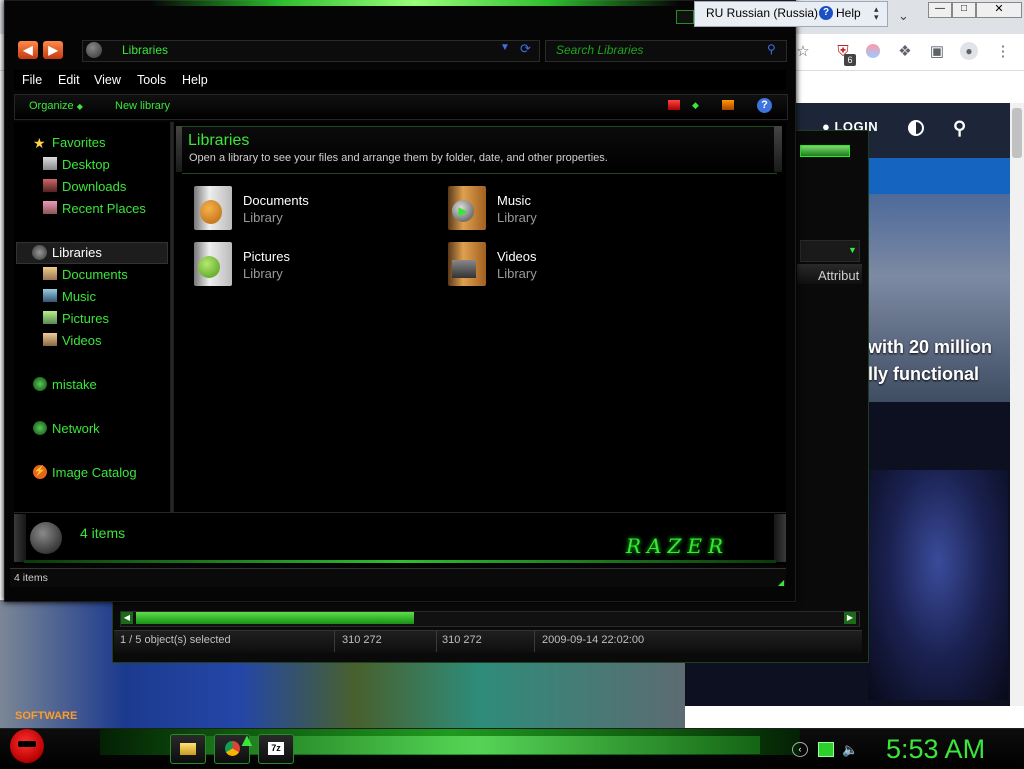  I want to click on videos-folder-icon, so click(467, 264).